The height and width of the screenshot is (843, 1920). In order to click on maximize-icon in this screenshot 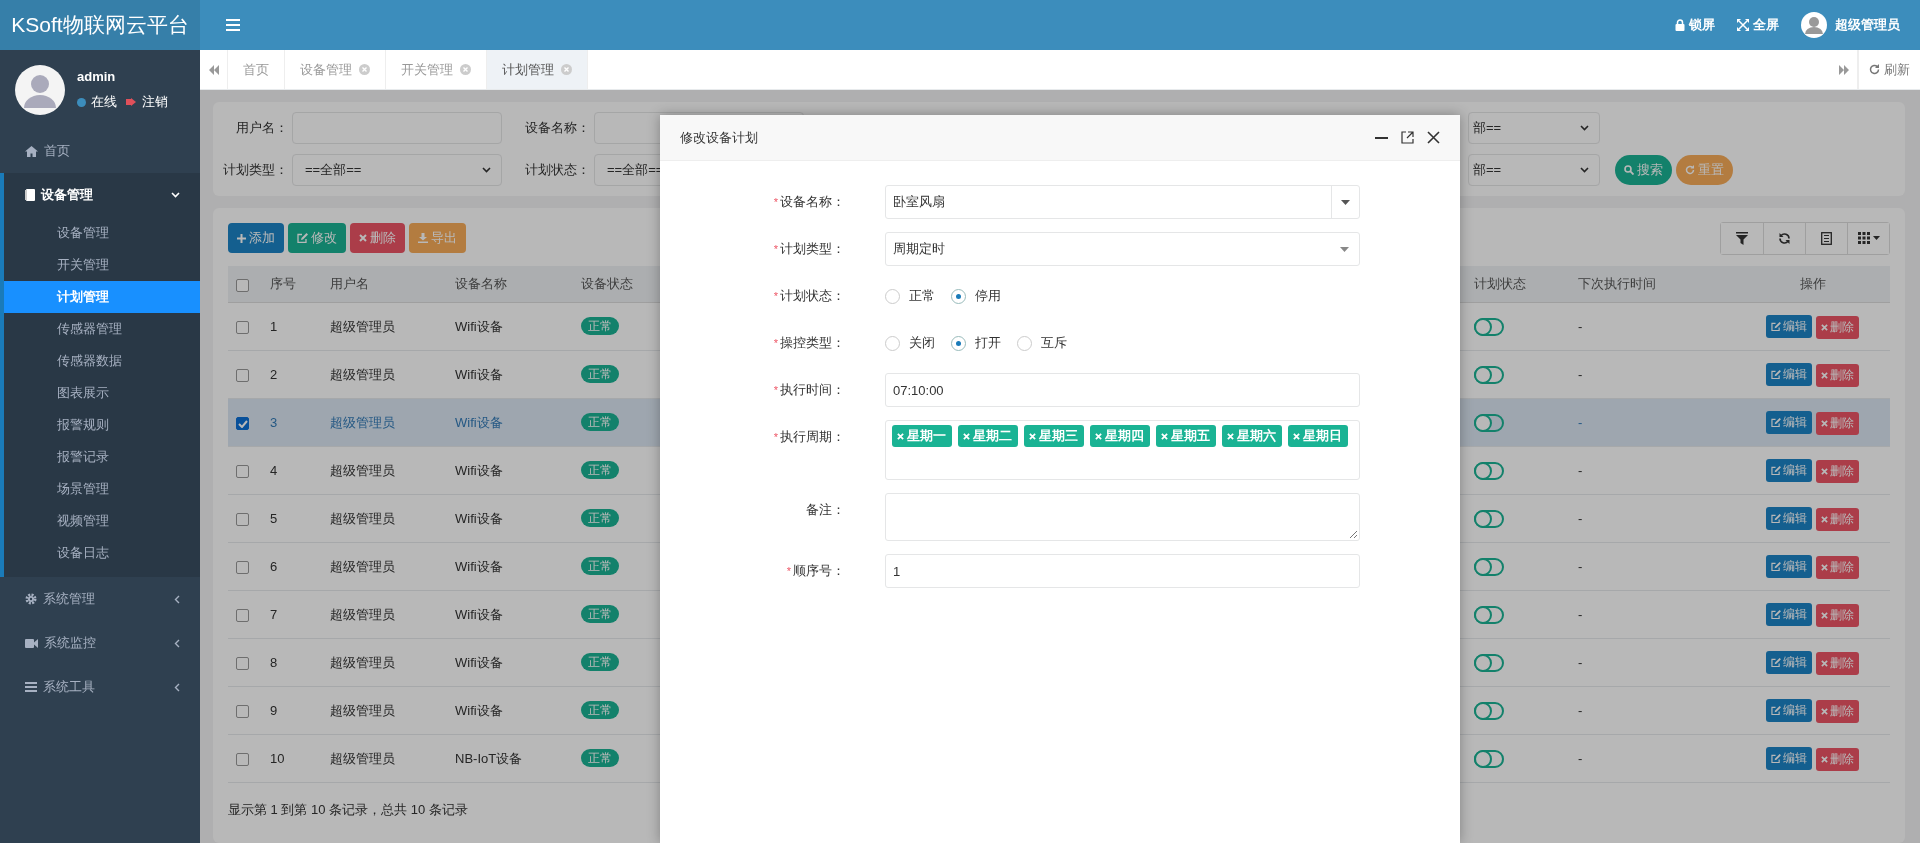, I will do `click(1407, 137)`.